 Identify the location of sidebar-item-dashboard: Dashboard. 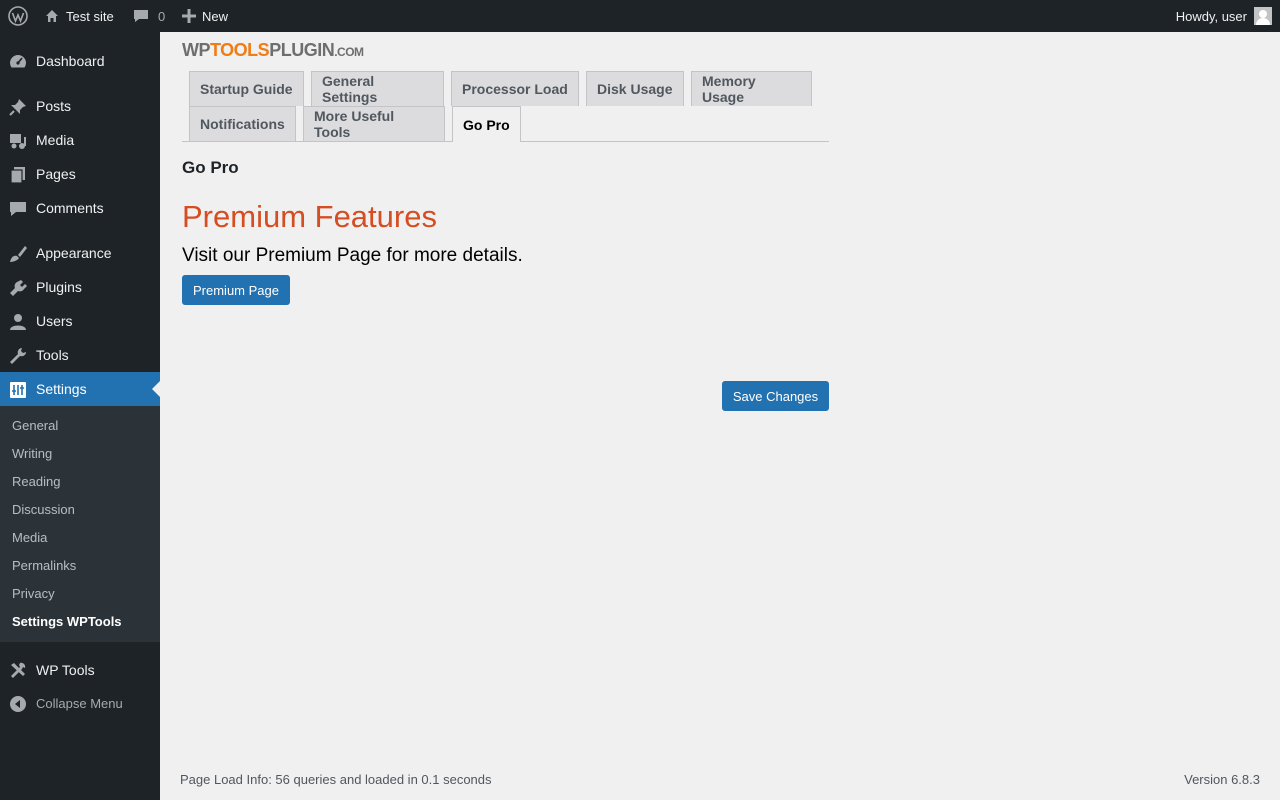
(80, 61).